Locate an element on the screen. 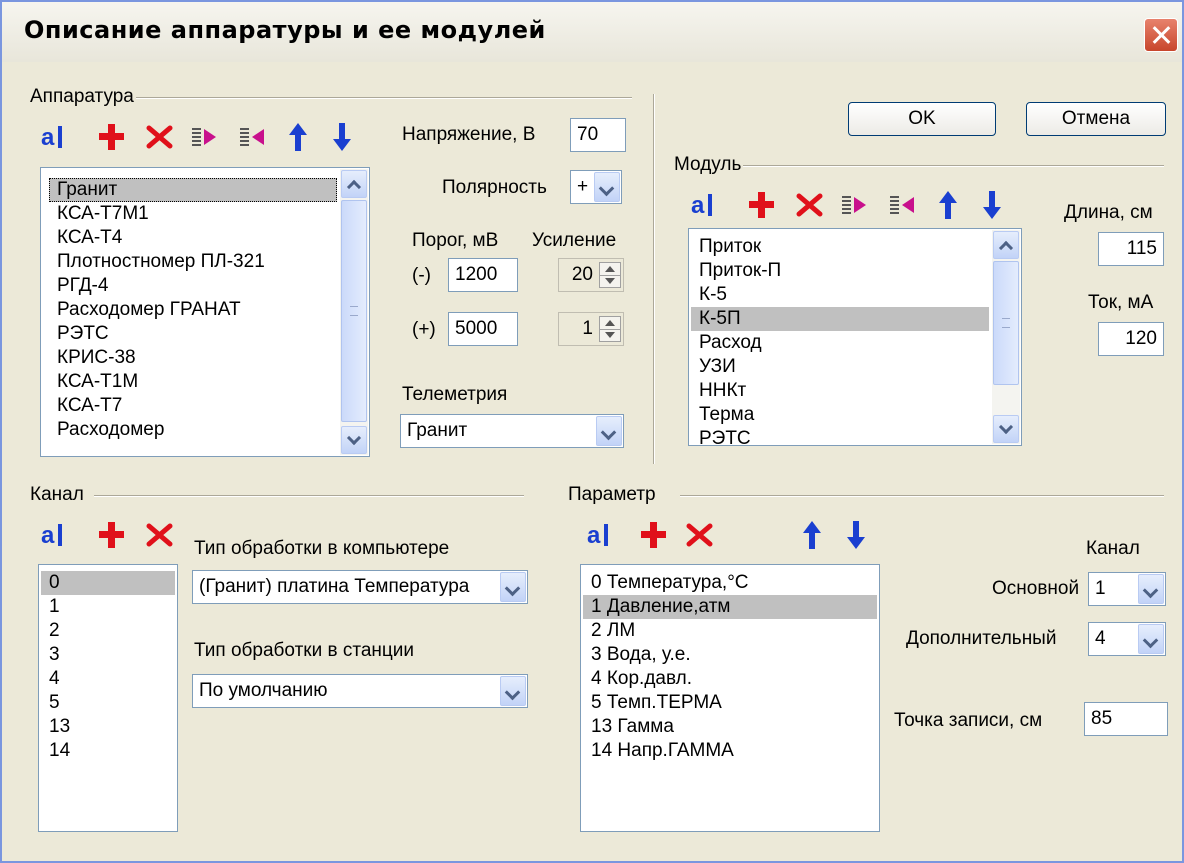 This screenshot has width=1184, height=863. apparatus-import-icon is located at coordinates (204, 137).